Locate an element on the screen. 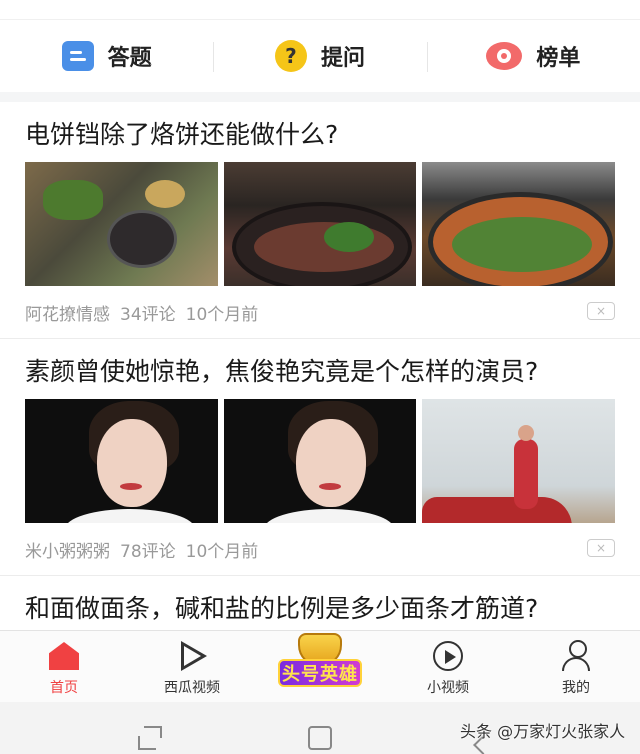  system-home-icon is located at coordinates (320, 738).